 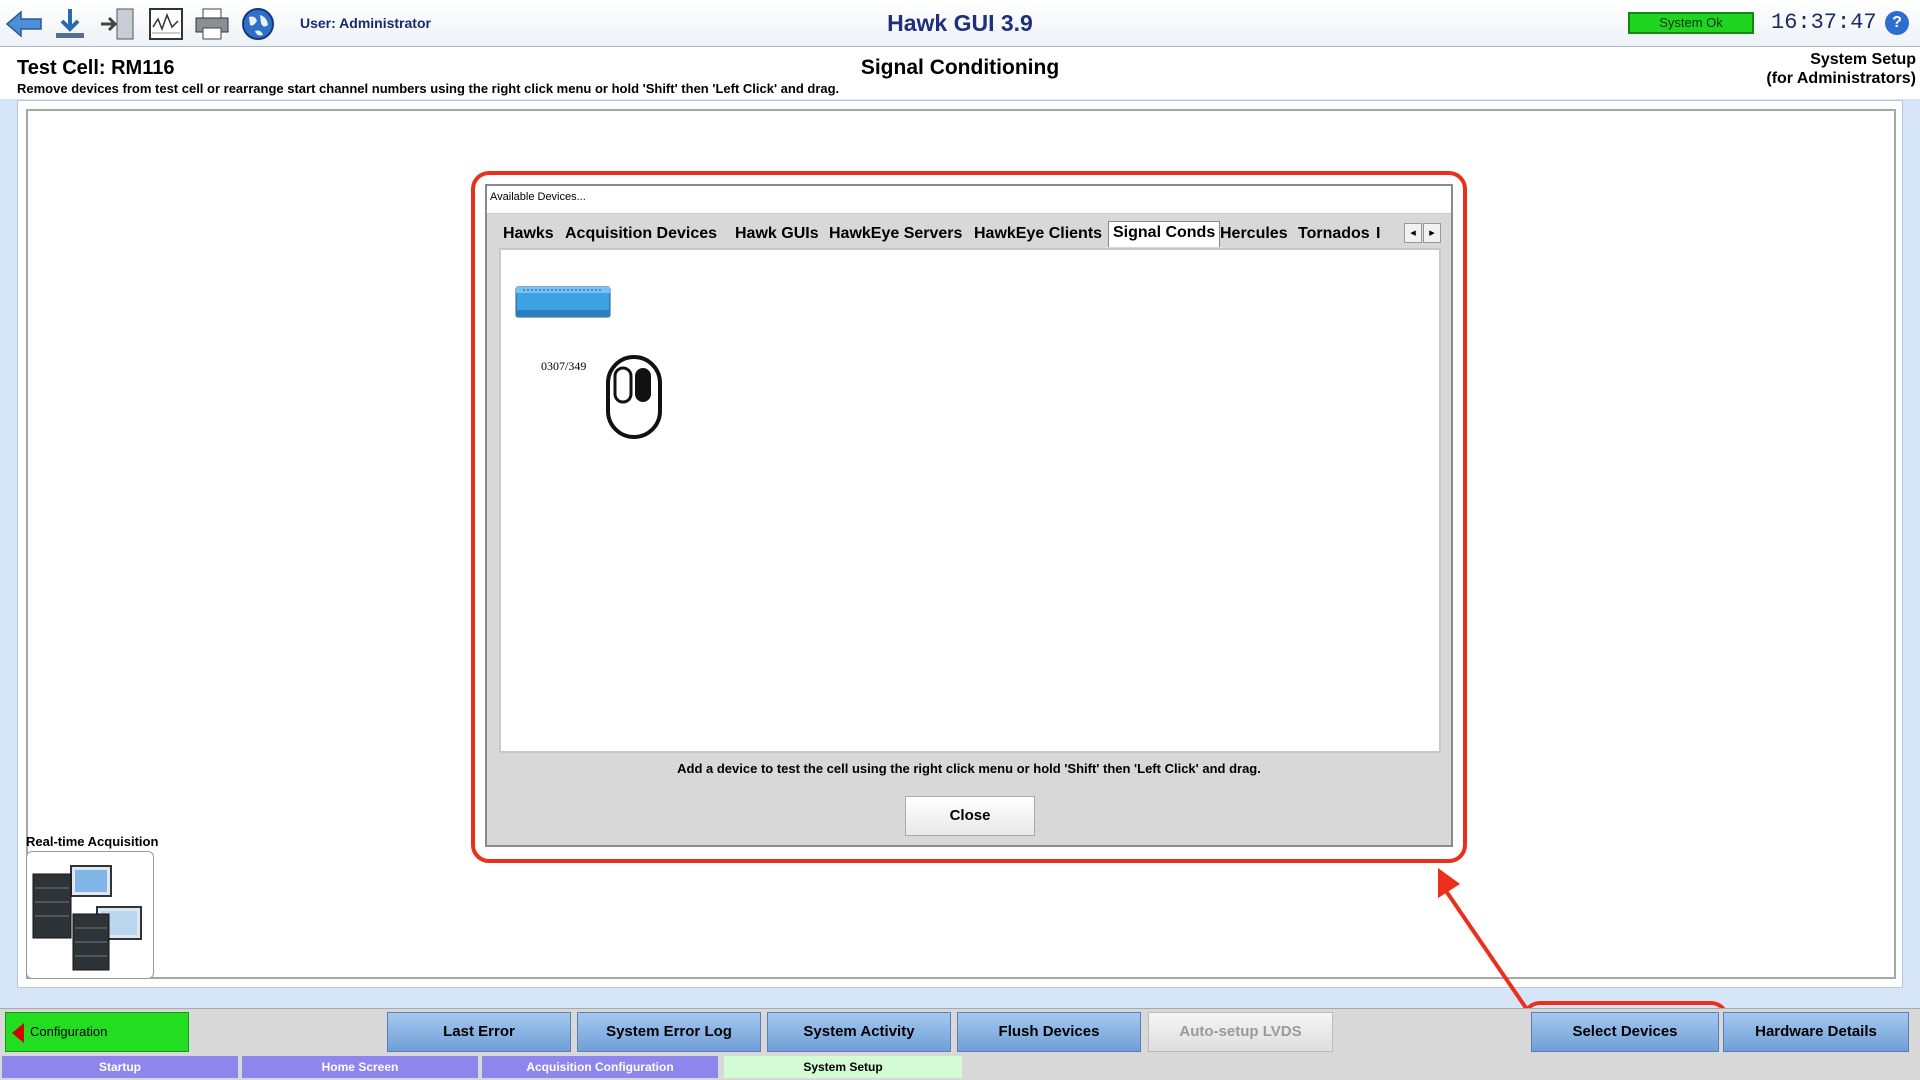 What do you see at coordinates (969, 200) in the screenshot?
I see `dialog-titlebar` at bounding box center [969, 200].